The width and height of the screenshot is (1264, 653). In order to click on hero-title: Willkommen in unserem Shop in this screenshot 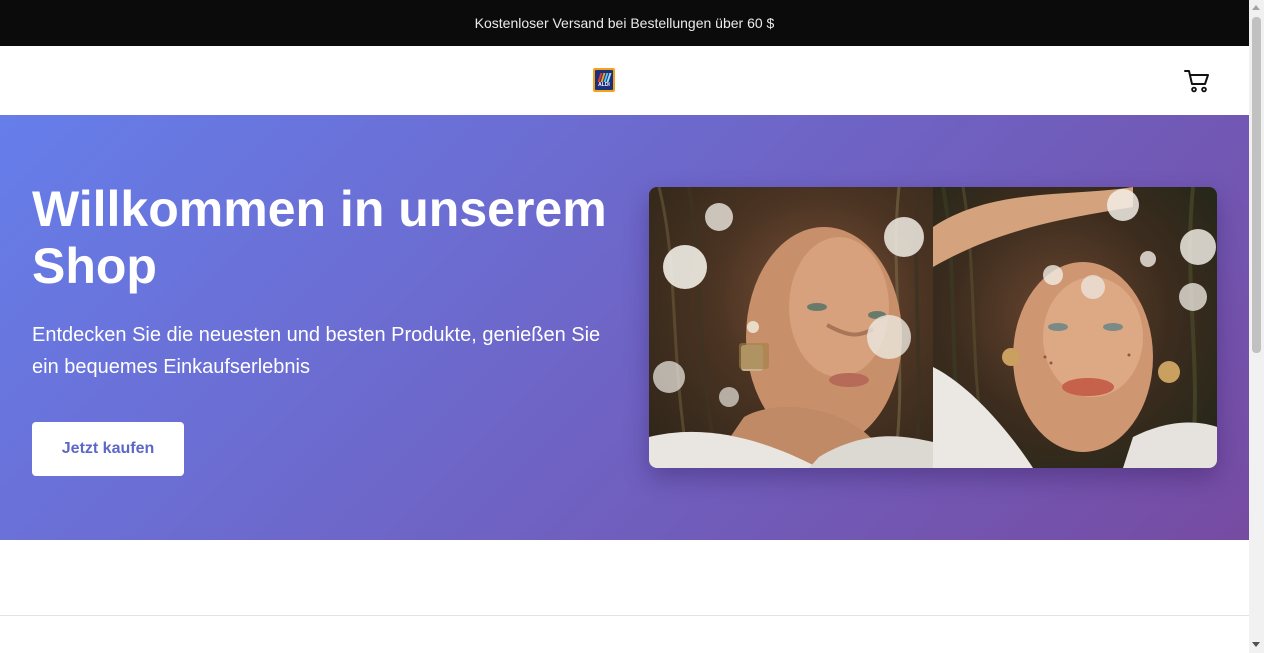, I will do `click(319, 237)`.